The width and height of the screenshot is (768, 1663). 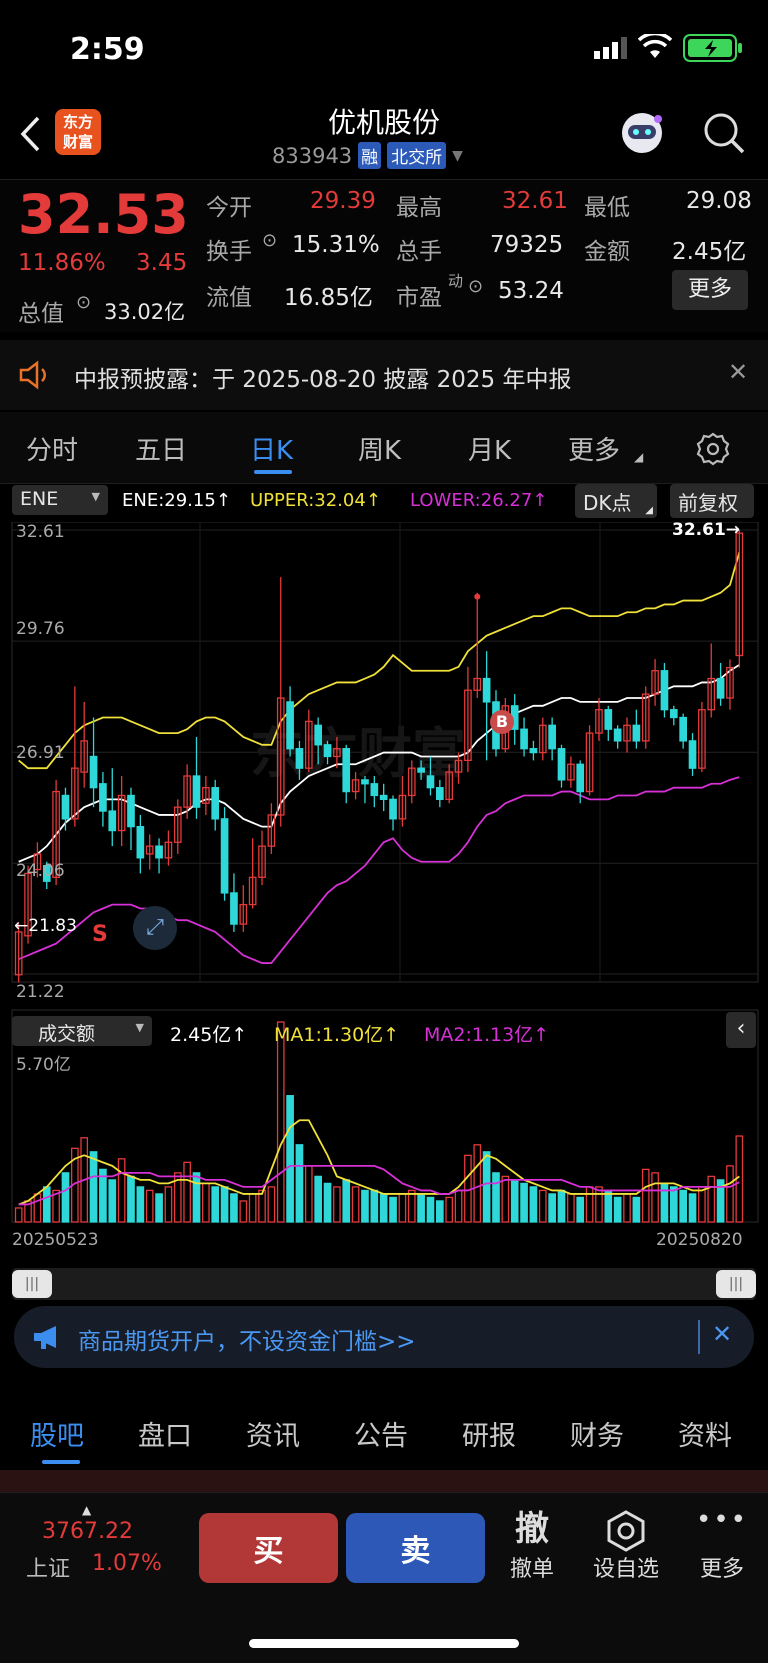 What do you see at coordinates (479, 500) in the screenshot?
I see `lower-value: LOWER:26.27↑` at bounding box center [479, 500].